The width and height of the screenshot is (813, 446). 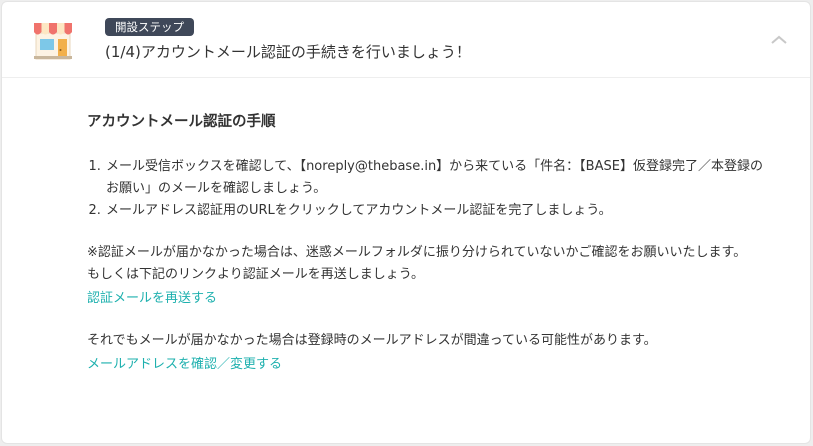 What do you see at coordinates (149, 27) in the screenshot?
I see `step-badge: 開設ステップ` at bounding box center [149, 27].